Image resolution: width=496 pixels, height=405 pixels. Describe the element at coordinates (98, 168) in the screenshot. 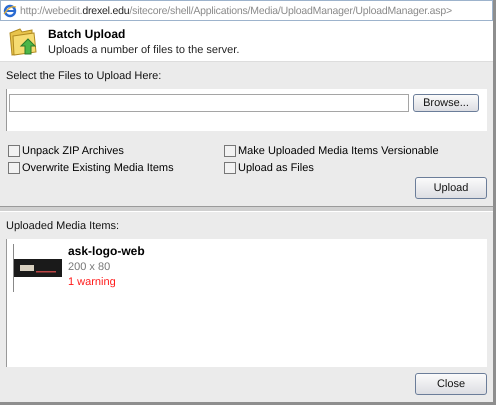

I see `checkbox-label: Overwrite Existing Media Items` at that location.